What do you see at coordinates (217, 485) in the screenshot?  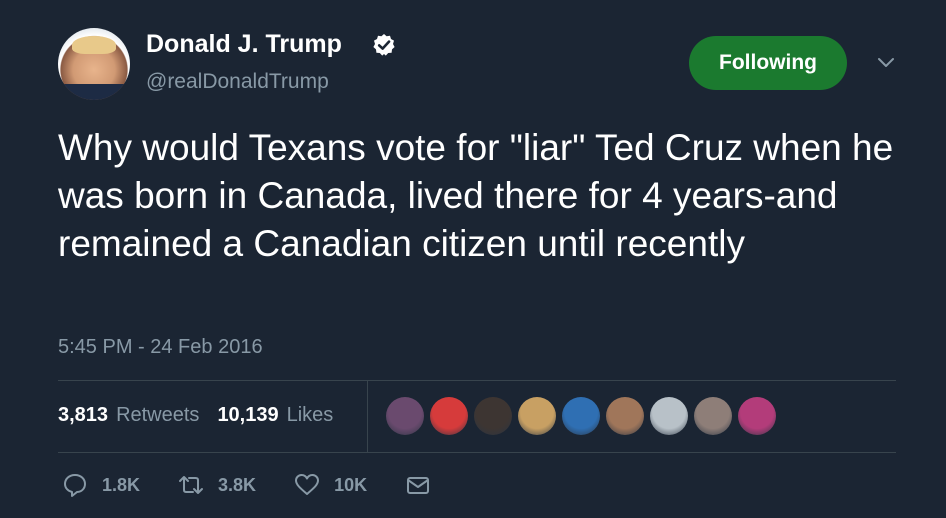 I see `retweet-button: 3.8K` at bounding box center [217, 485].